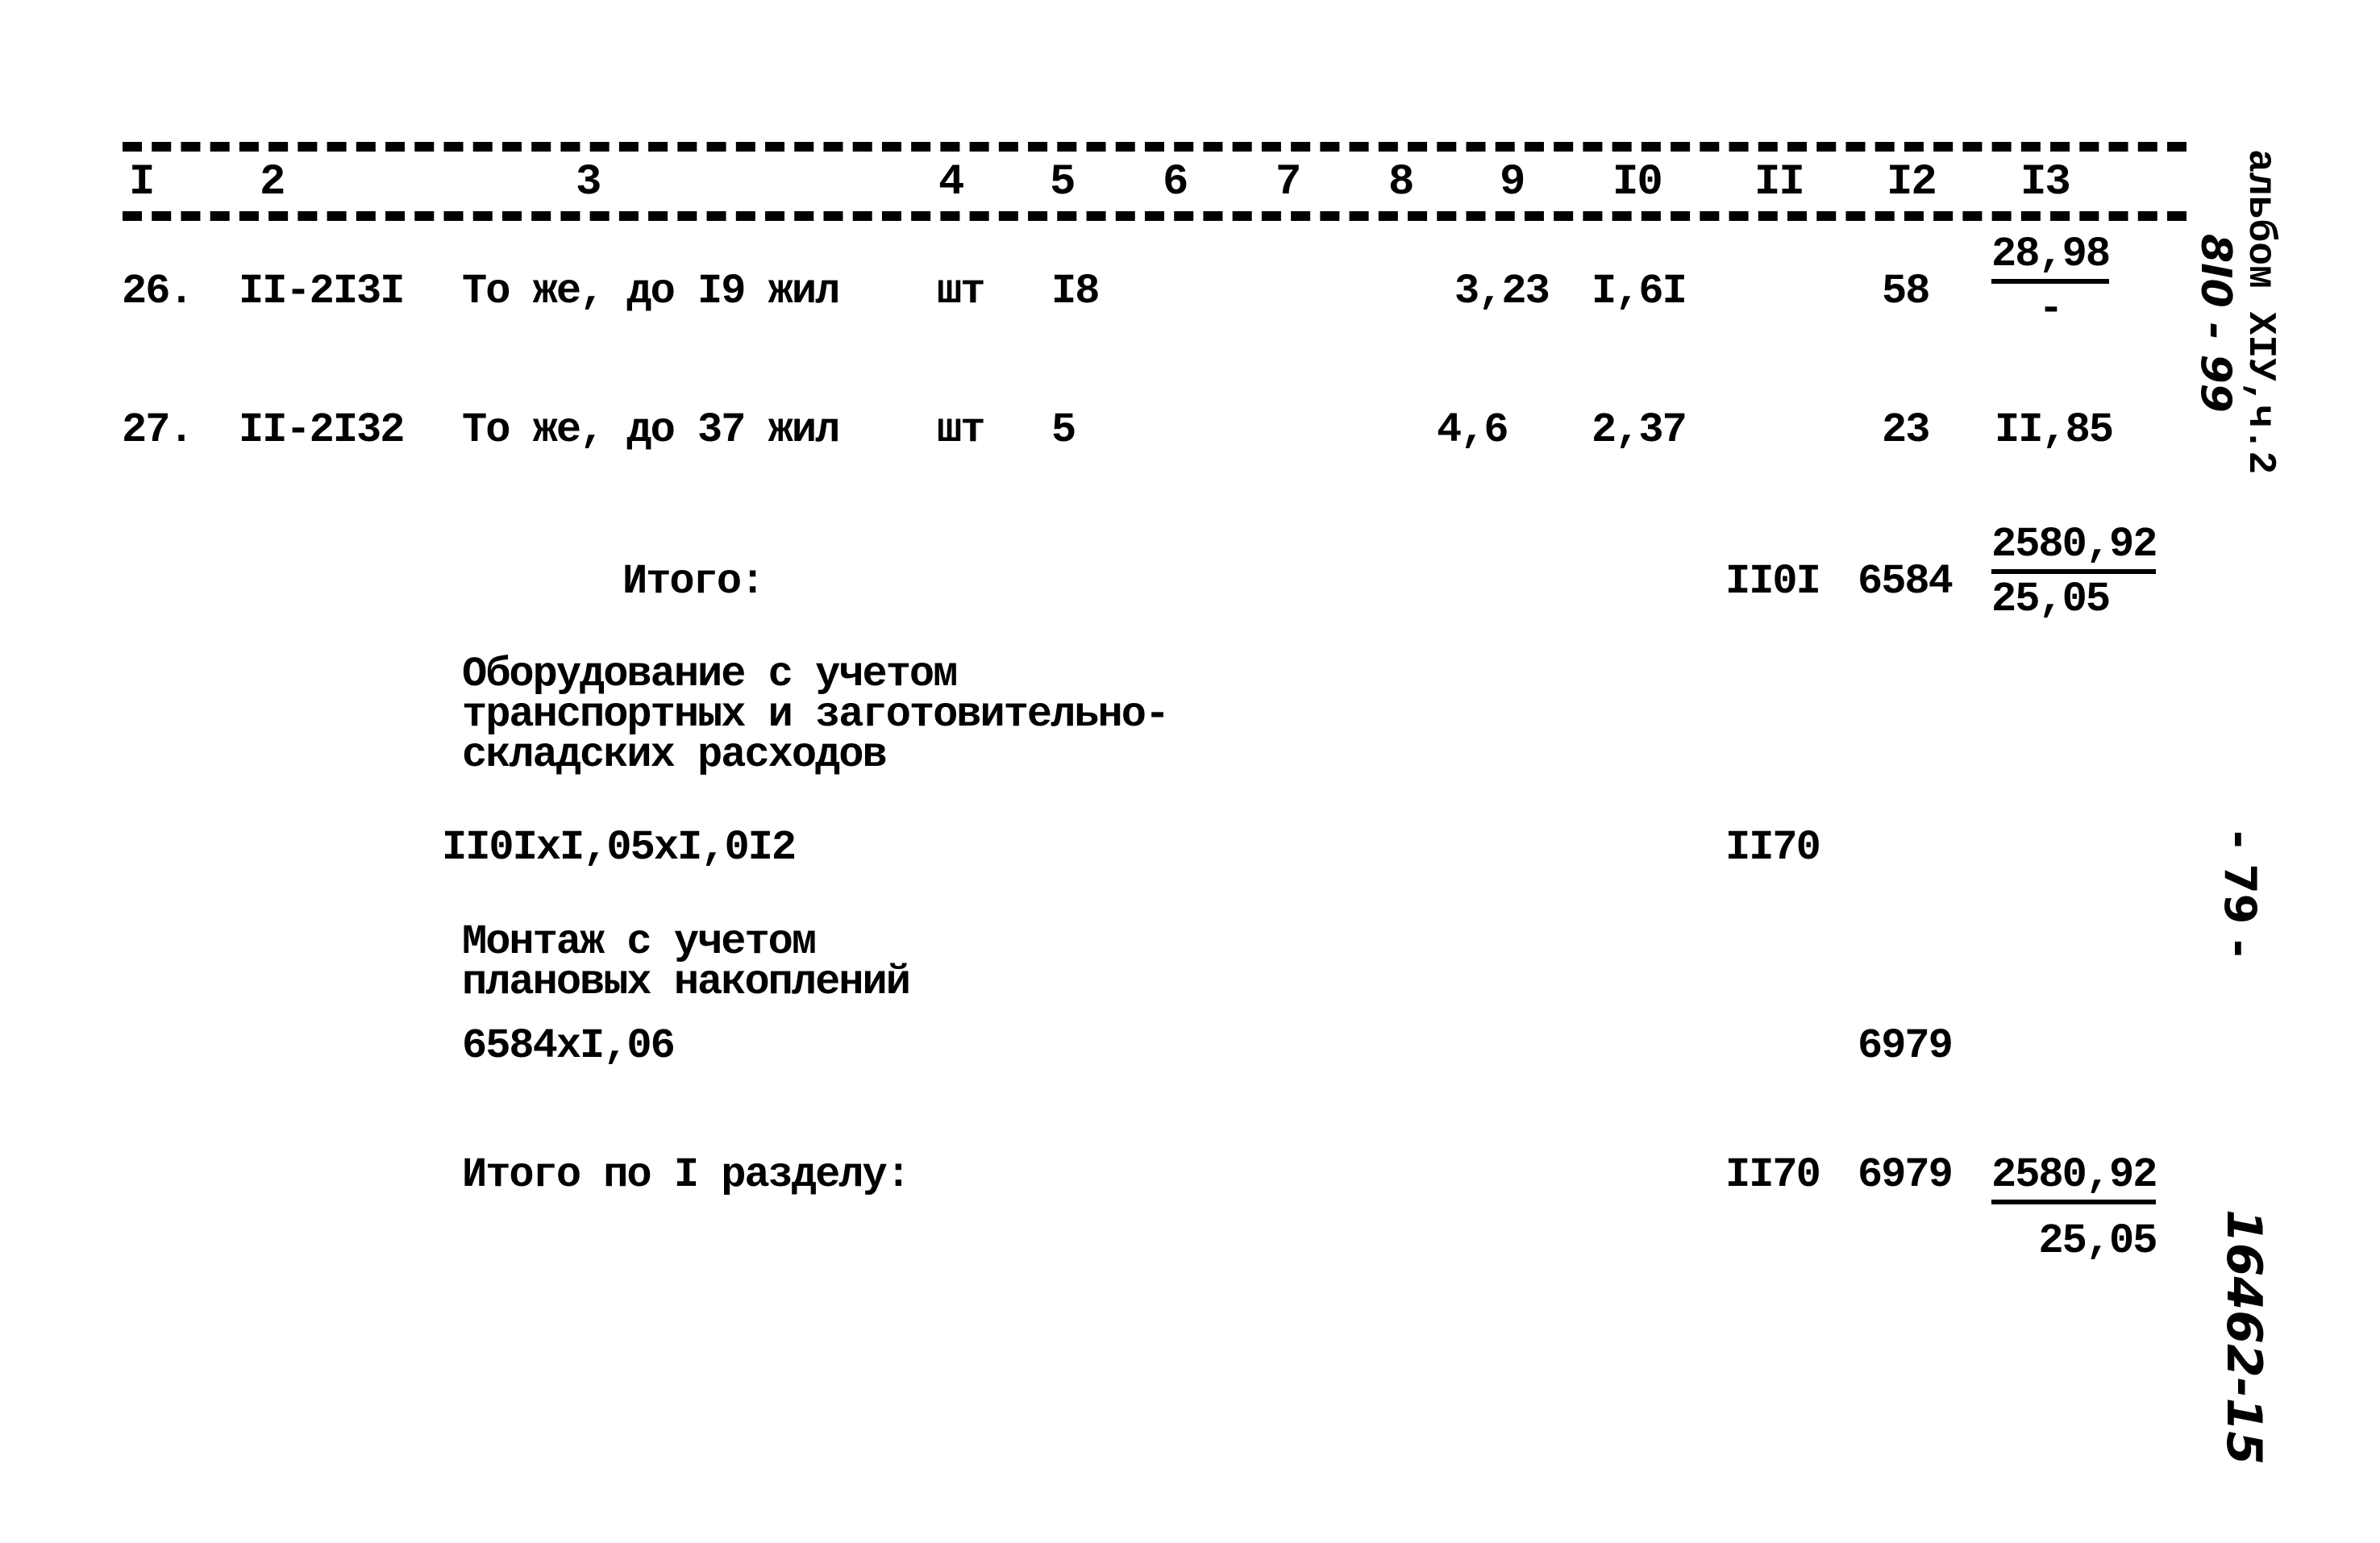  What do you see at coordinates (2215, 323) in the screenshot?
I see `album-code: 8I0 - 99` at bounding box center [2215, 323].